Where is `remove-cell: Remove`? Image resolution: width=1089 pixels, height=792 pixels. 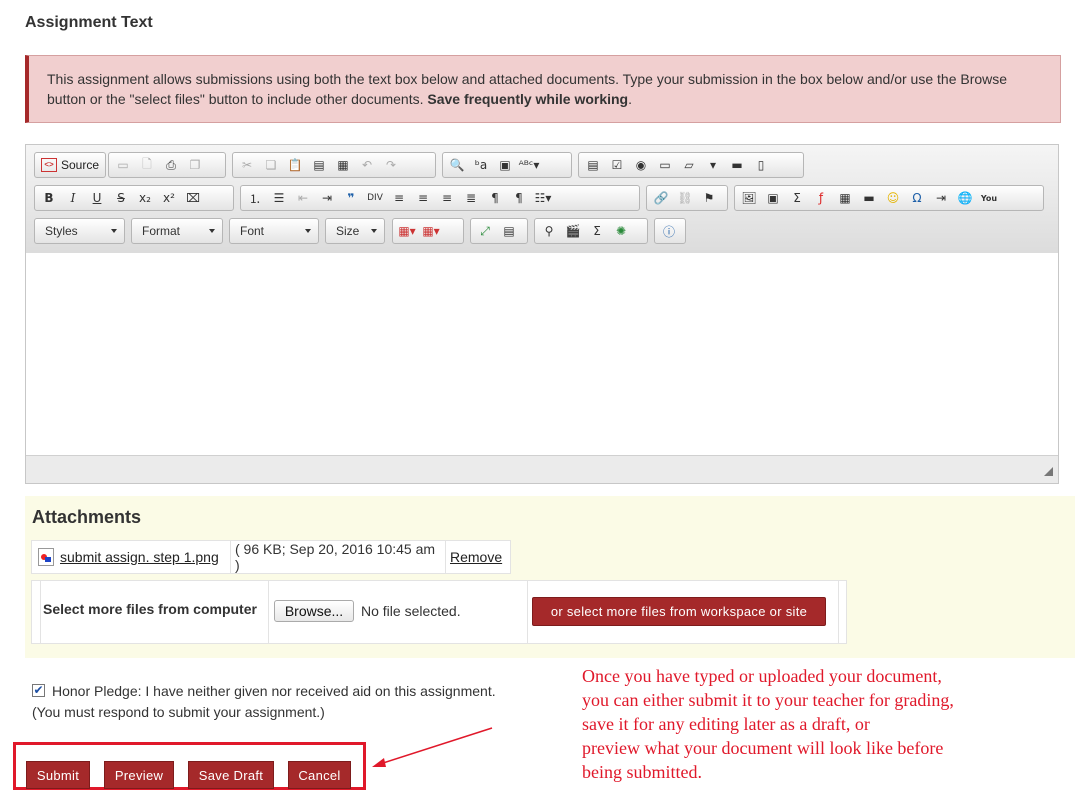
remove-cell: Remove is located at coordinates (478, 557).